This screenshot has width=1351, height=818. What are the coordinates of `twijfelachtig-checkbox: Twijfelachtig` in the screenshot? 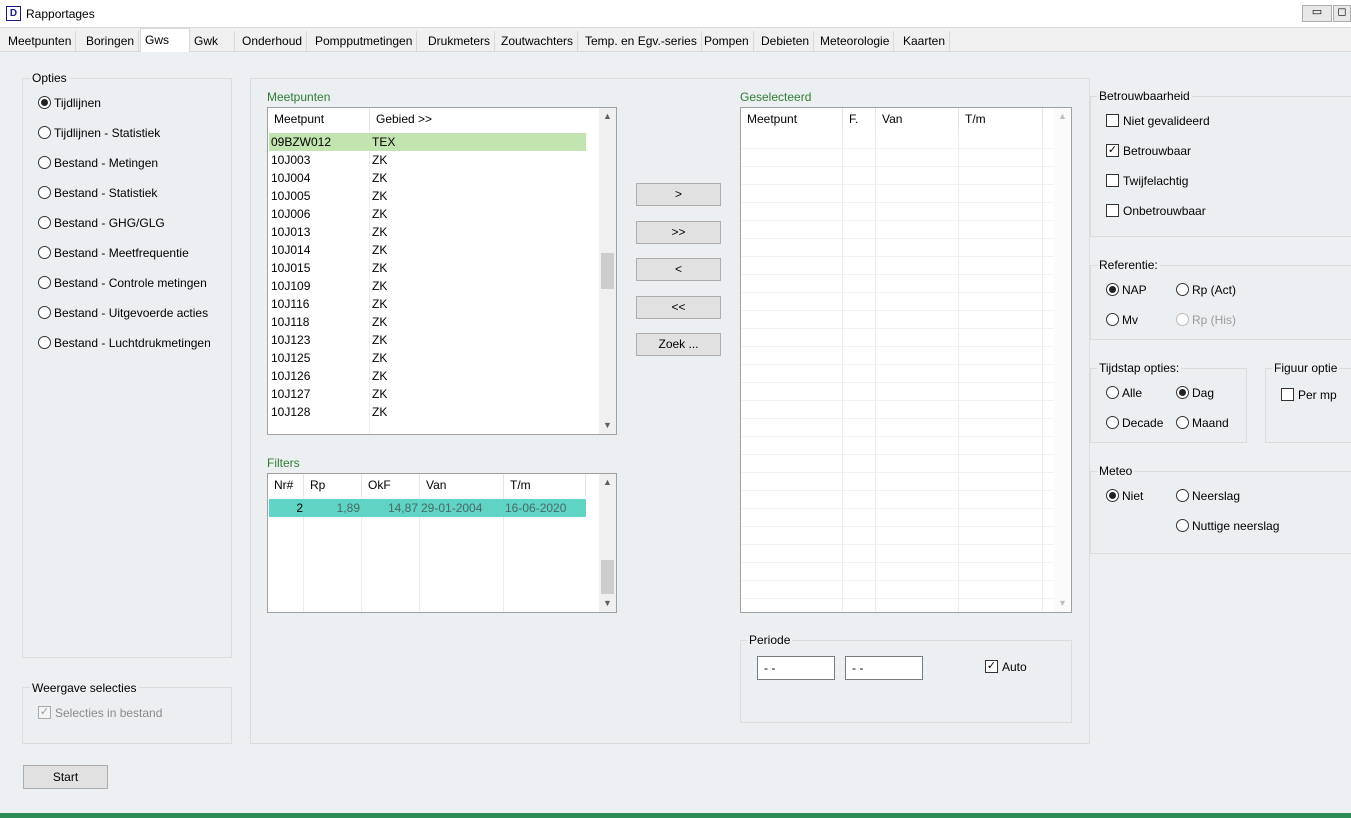 It's located at (1147, 181).